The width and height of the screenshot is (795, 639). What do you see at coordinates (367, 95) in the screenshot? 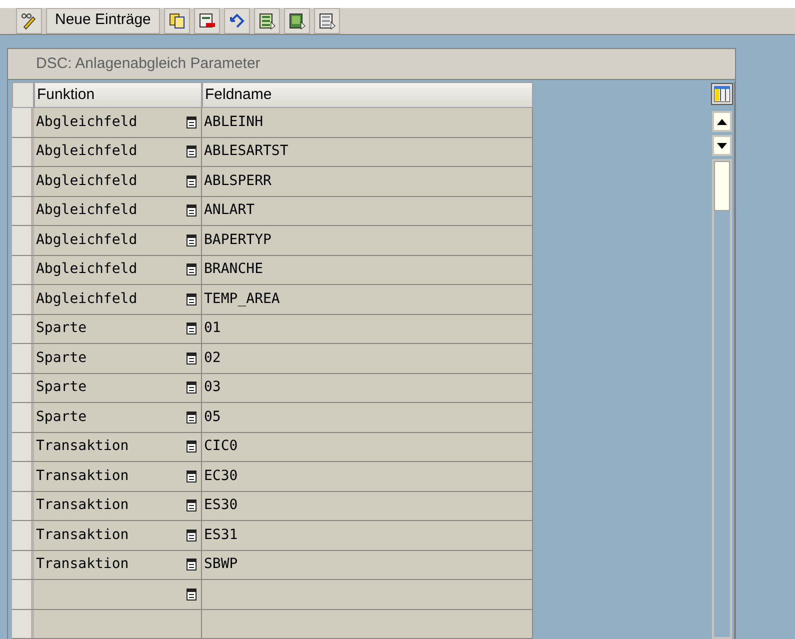
I see `column-header: Feldname` at bounding box center [367, 95].